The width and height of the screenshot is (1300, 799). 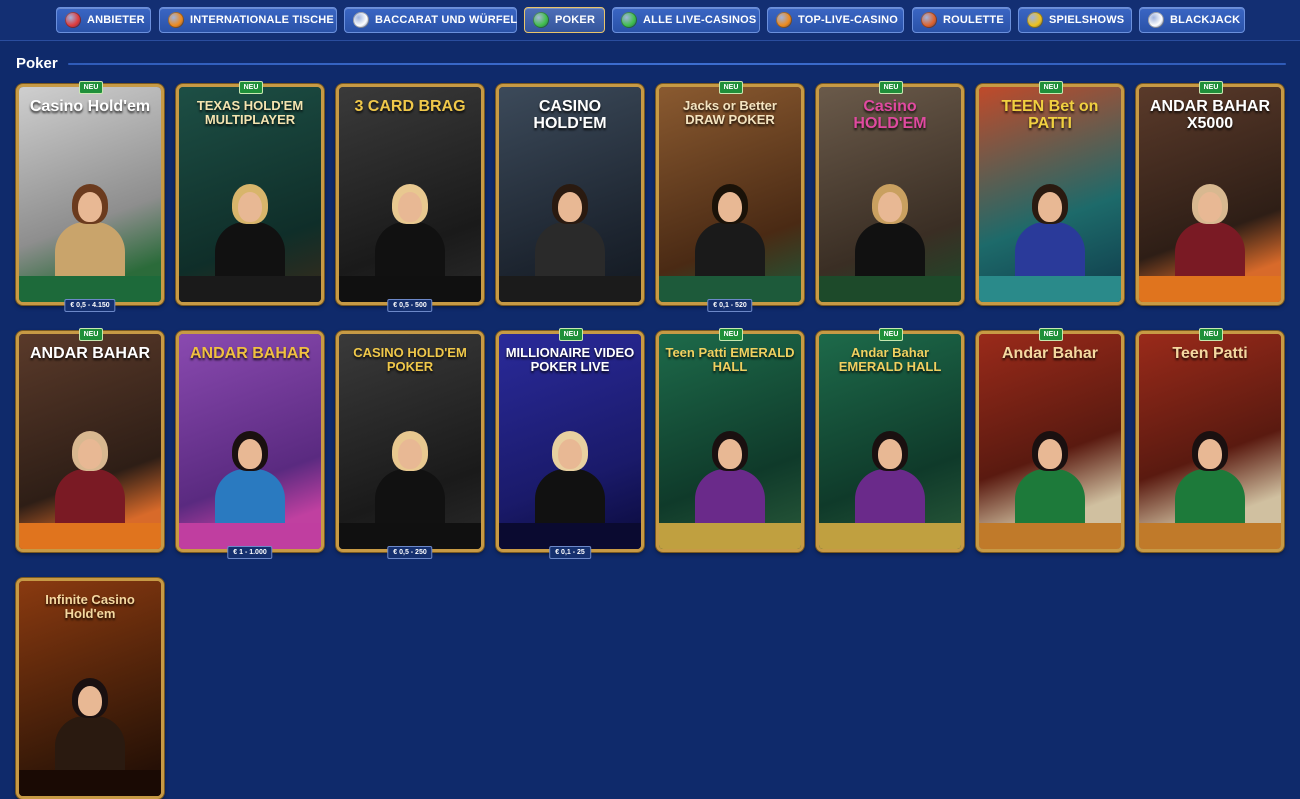 What do you see at coordinates (1050, 353) in the screenshot?
I see `game-title: Andar Bahar` at bounding box center [1050, 353].